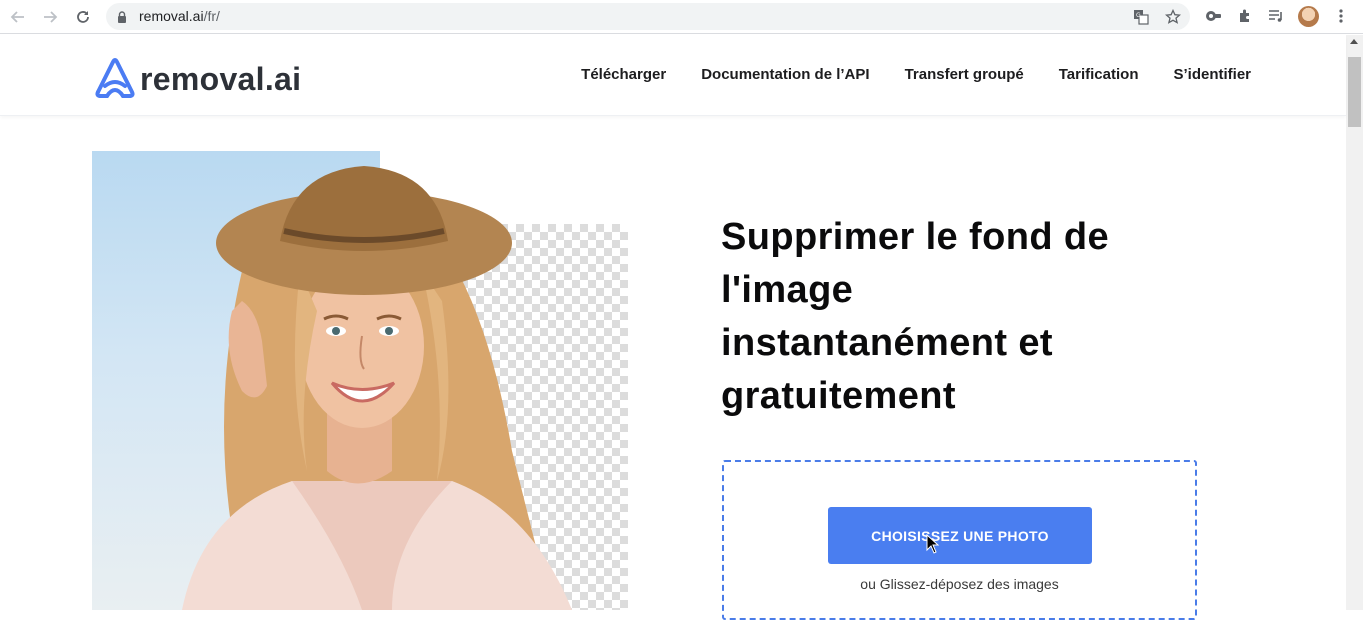 The width and height of the screenshot is (1363, 620). I want to click on translate-icon: G, so click(1141, 17).